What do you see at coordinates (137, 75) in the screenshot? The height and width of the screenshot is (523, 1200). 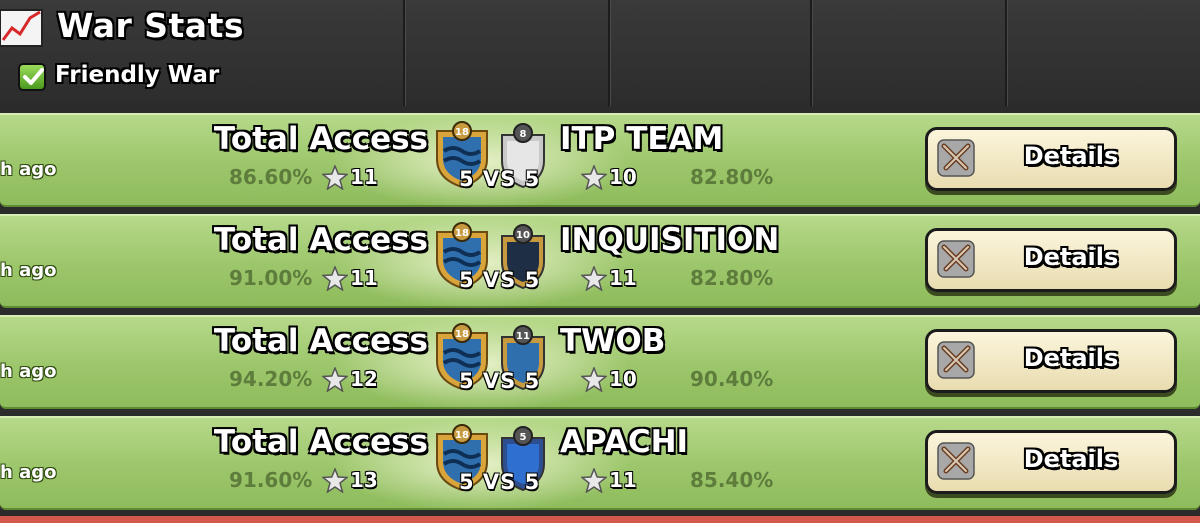 I see `friendly-war-label: Friendly War` at bounding box center [137, 75].